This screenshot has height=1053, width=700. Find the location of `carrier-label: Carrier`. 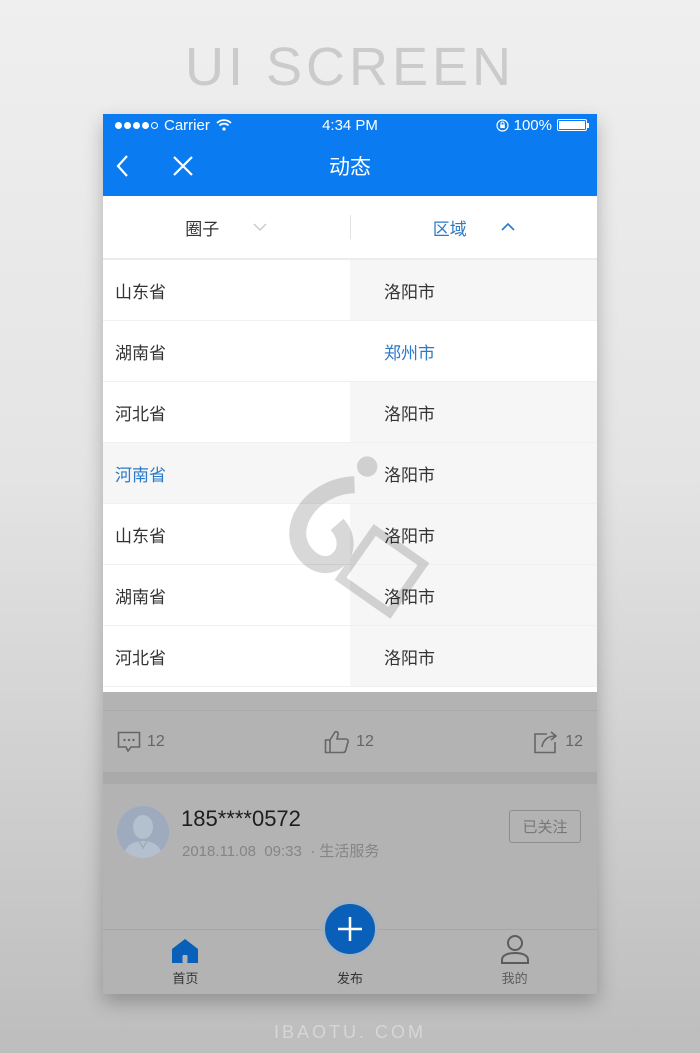

carrier-label: Carrier is located at coordinates (187, 125).